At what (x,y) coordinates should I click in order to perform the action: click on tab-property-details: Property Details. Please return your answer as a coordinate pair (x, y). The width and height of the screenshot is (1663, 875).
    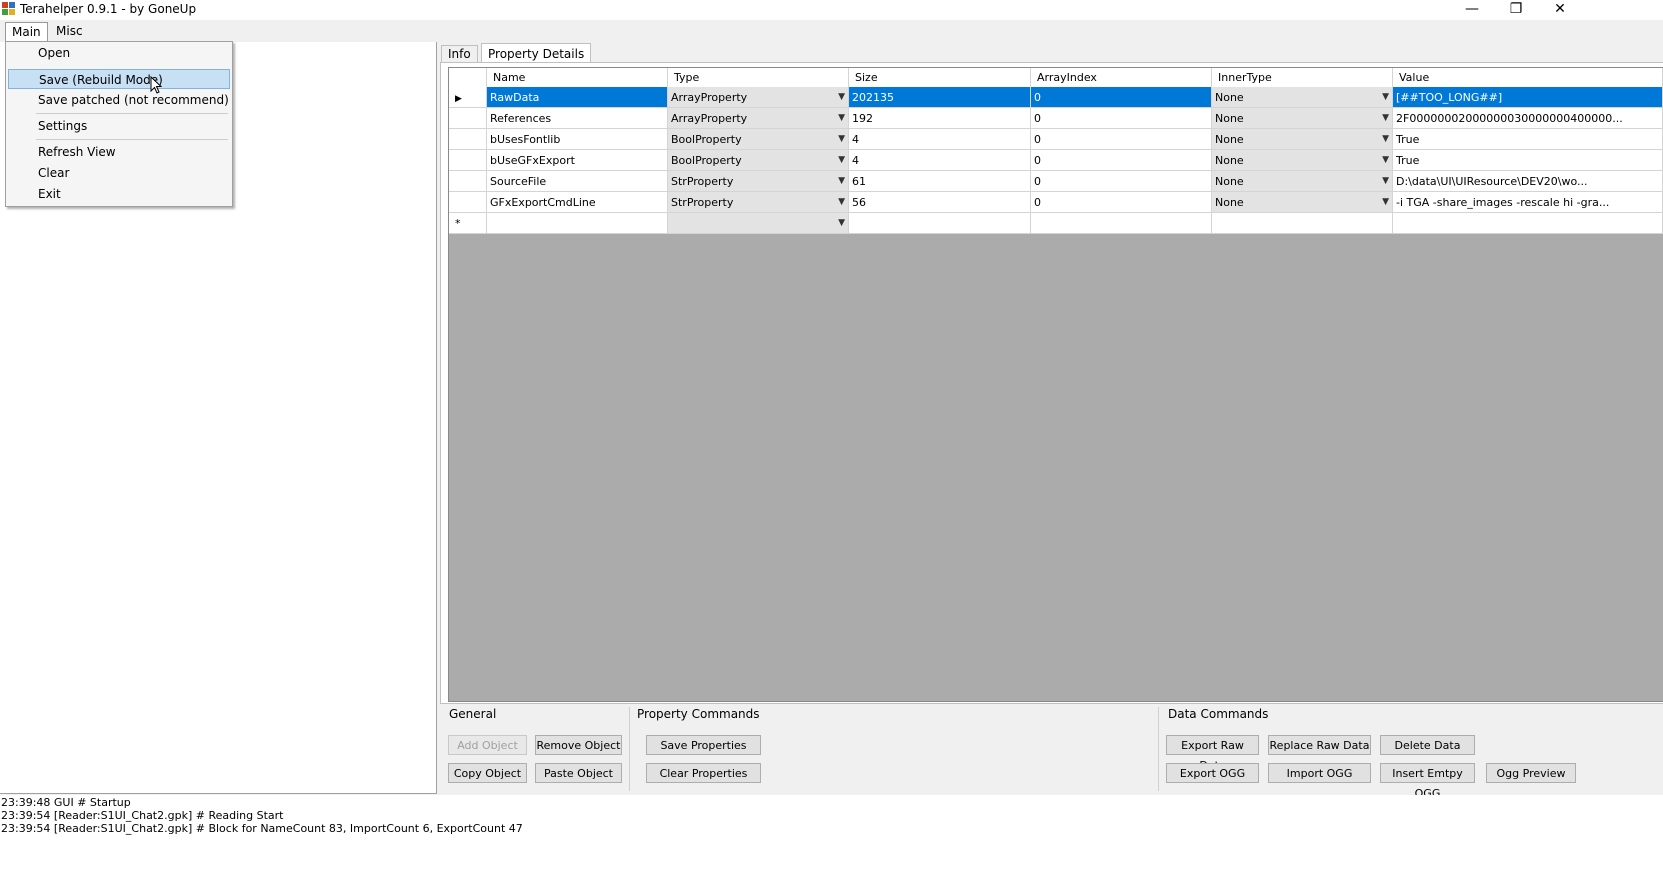
    Looking at the image, I should click on (536, 53).